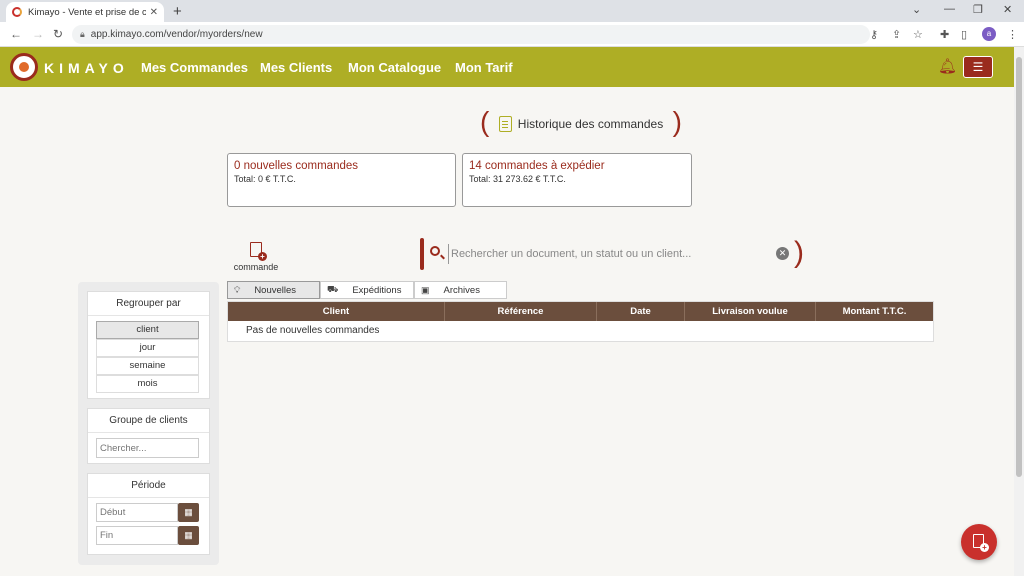  What do you see at coordinates (782, 253) in the screenshot?
I see `clear-search-icon: ✕` at bounding box center [782, 253].